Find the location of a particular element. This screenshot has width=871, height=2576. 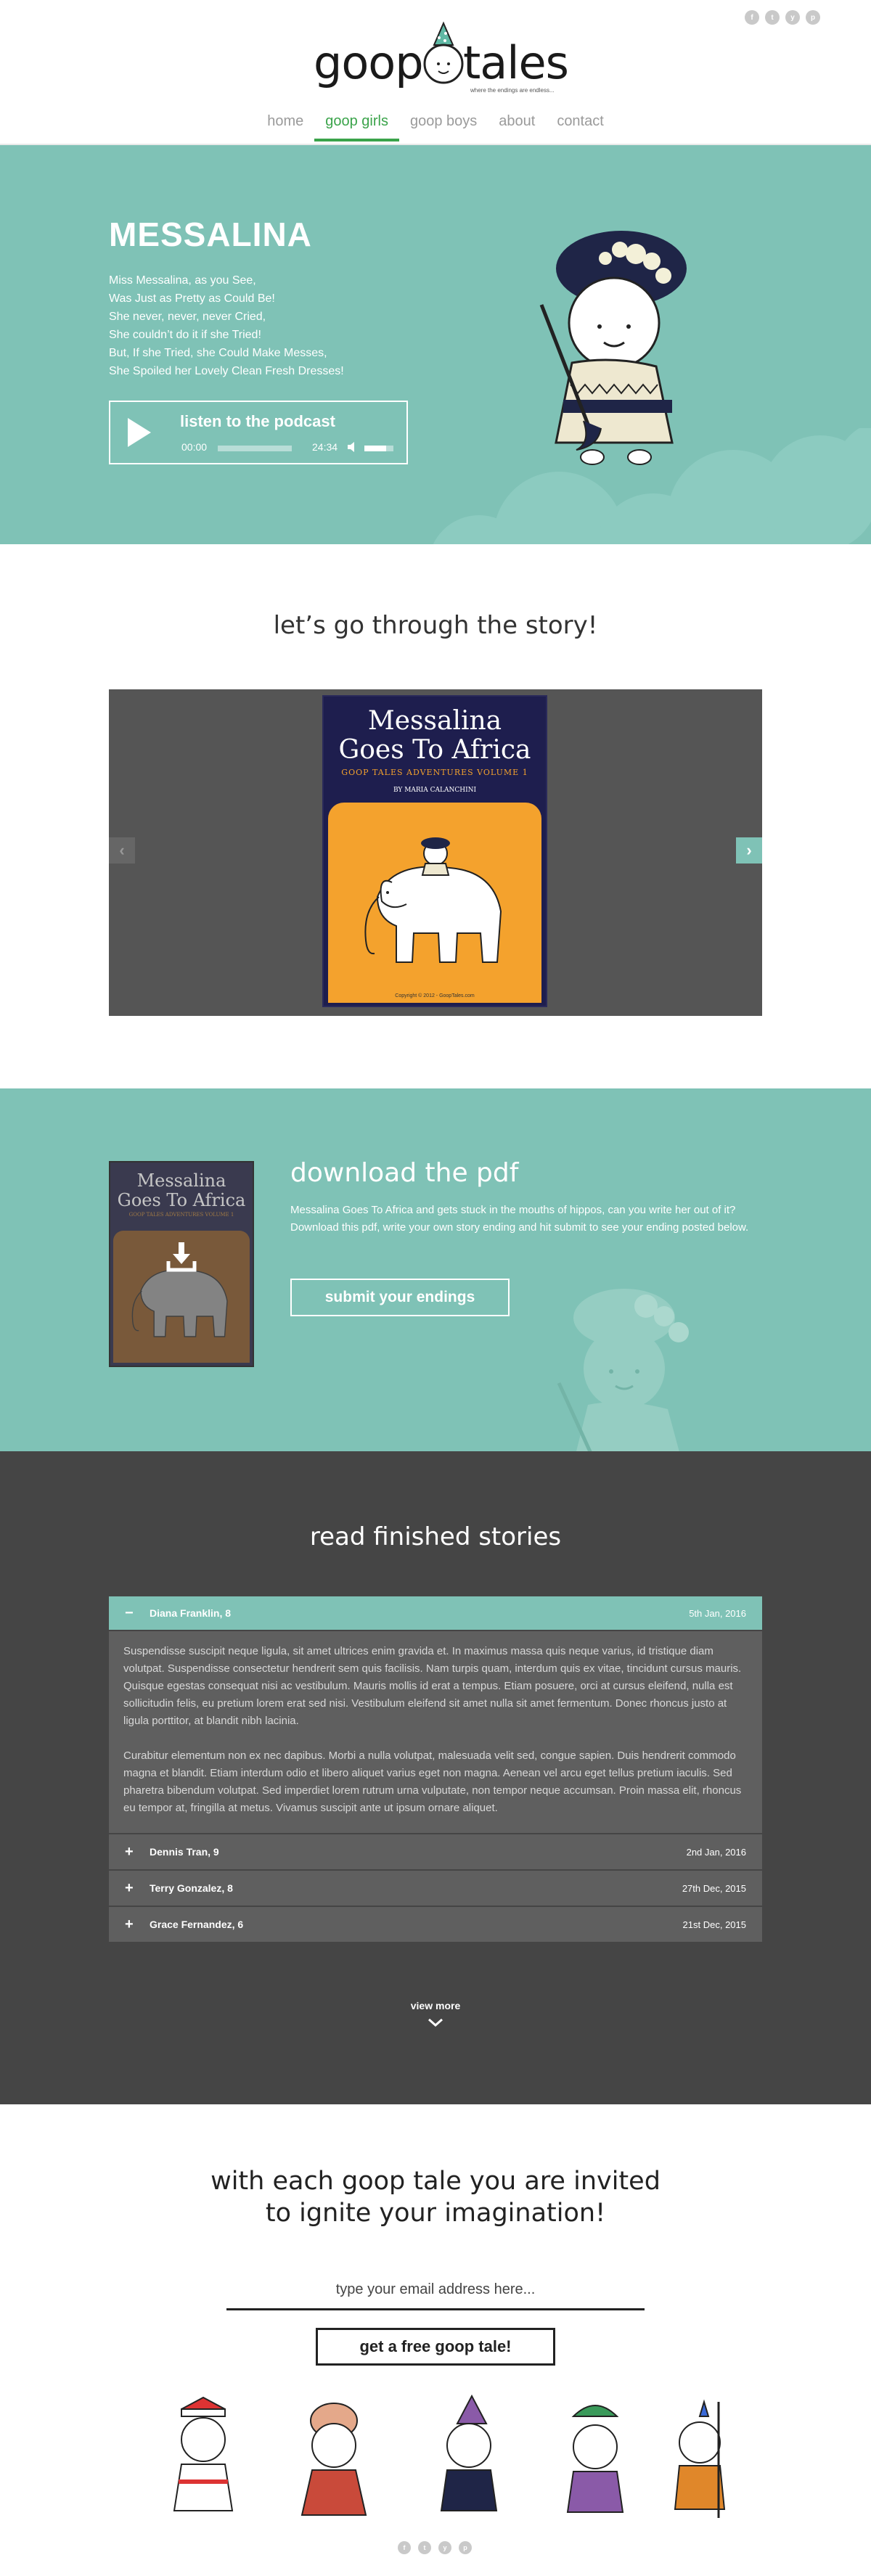

poem-line: She couldn’t do it if she Tried! is located at coordinates (185, 335).